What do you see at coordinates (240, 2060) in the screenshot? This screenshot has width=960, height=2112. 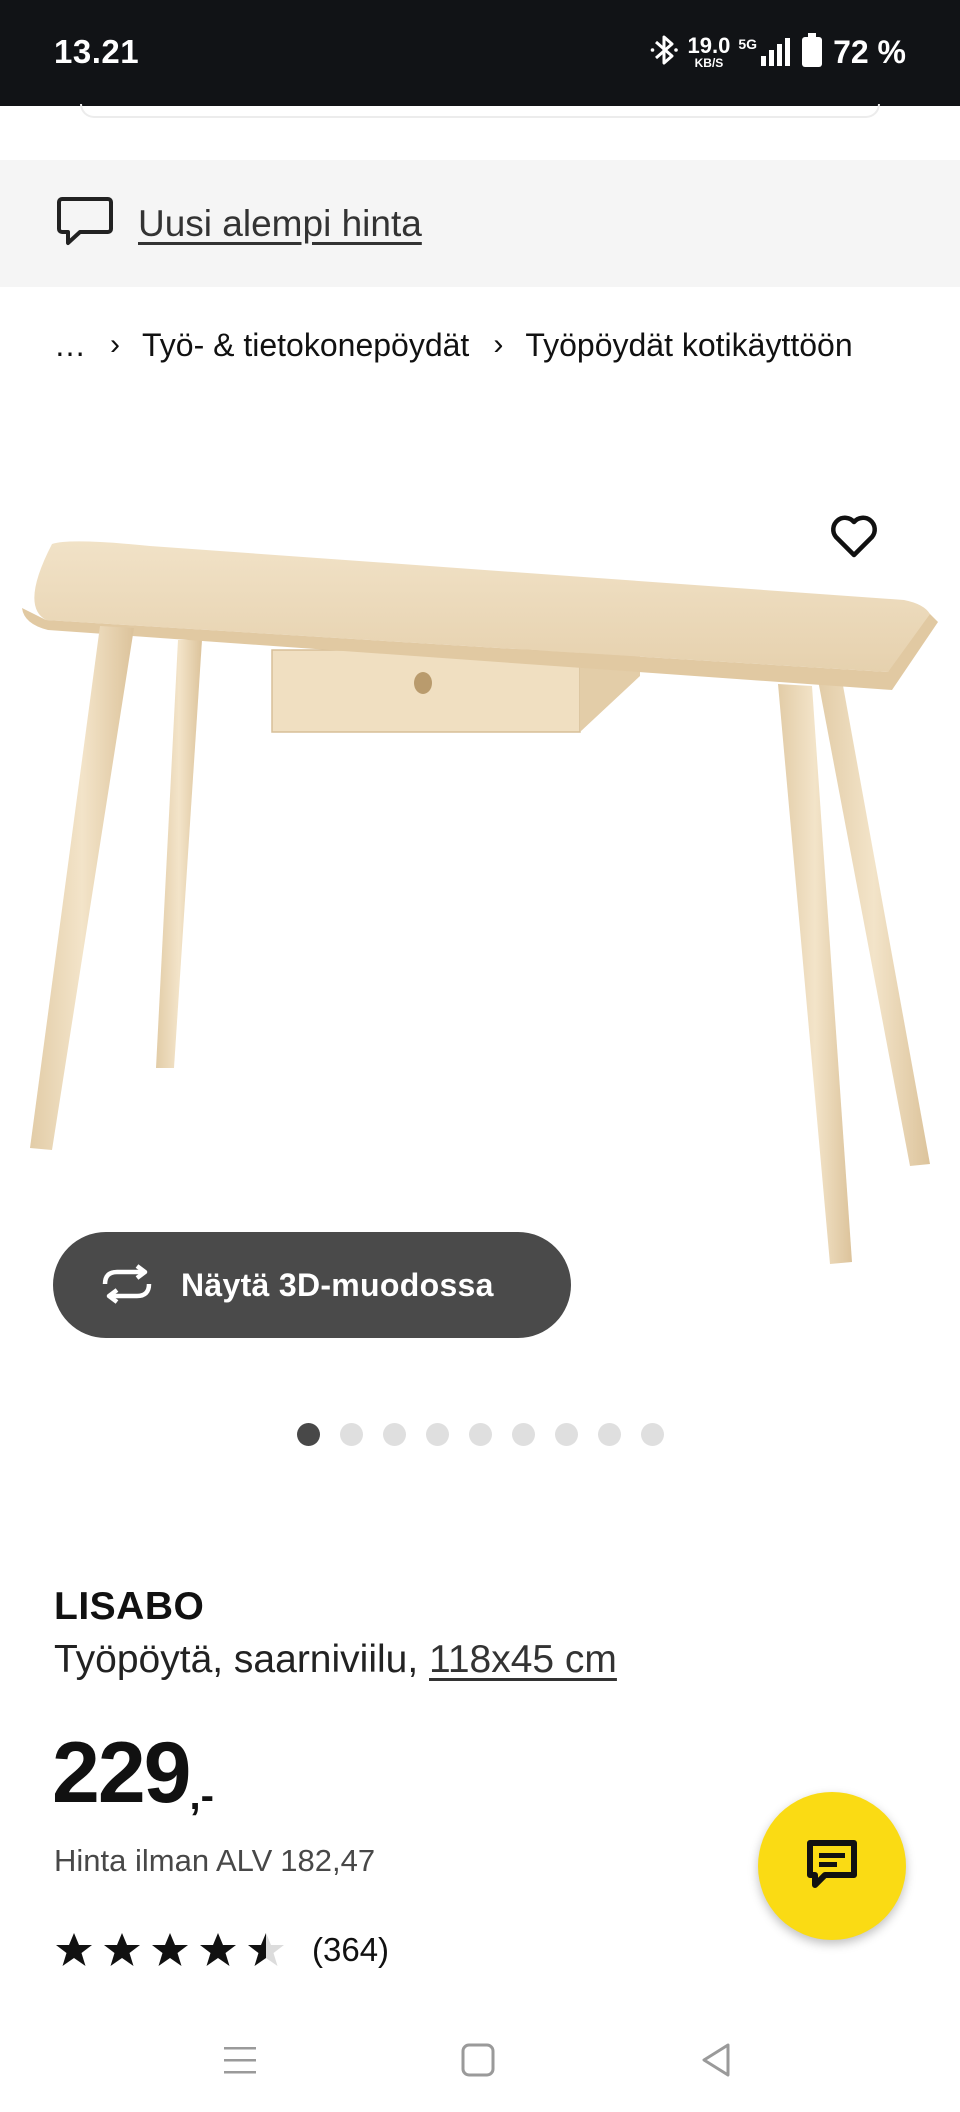 I see `menu-icon` at bounding box center [240, 2060].